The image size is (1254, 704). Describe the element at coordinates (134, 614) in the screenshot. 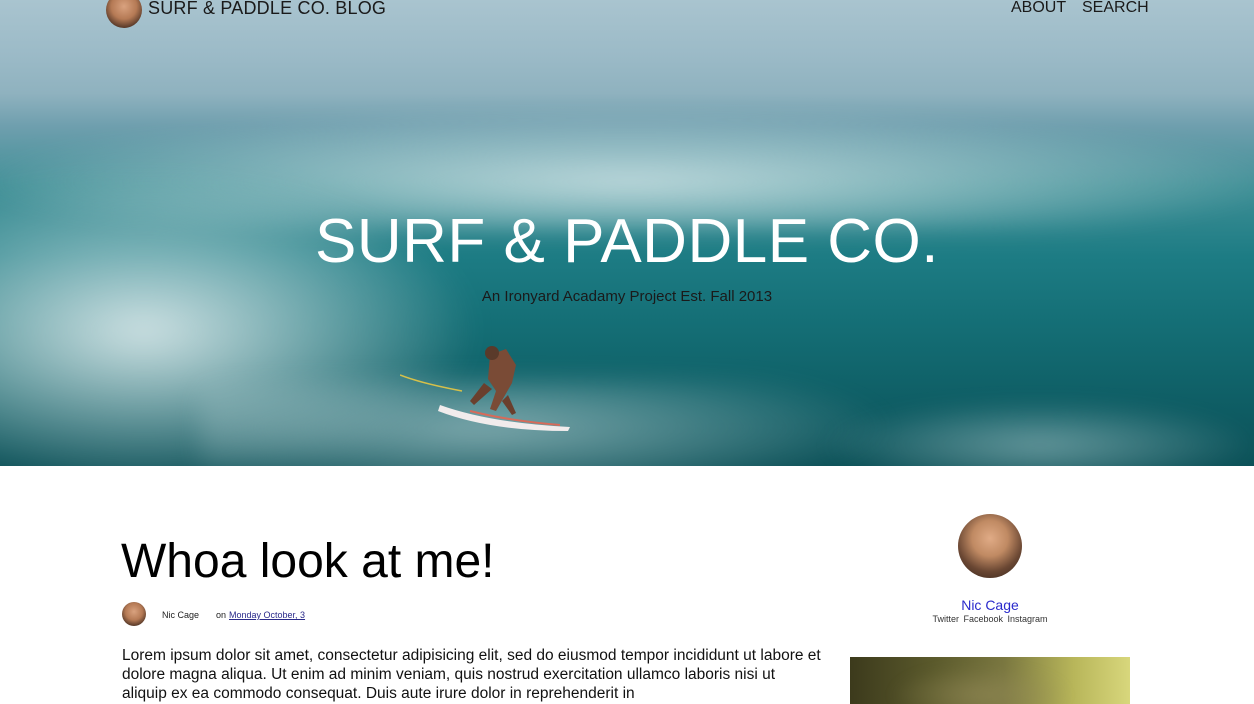

I see `author-avatar` at that location.